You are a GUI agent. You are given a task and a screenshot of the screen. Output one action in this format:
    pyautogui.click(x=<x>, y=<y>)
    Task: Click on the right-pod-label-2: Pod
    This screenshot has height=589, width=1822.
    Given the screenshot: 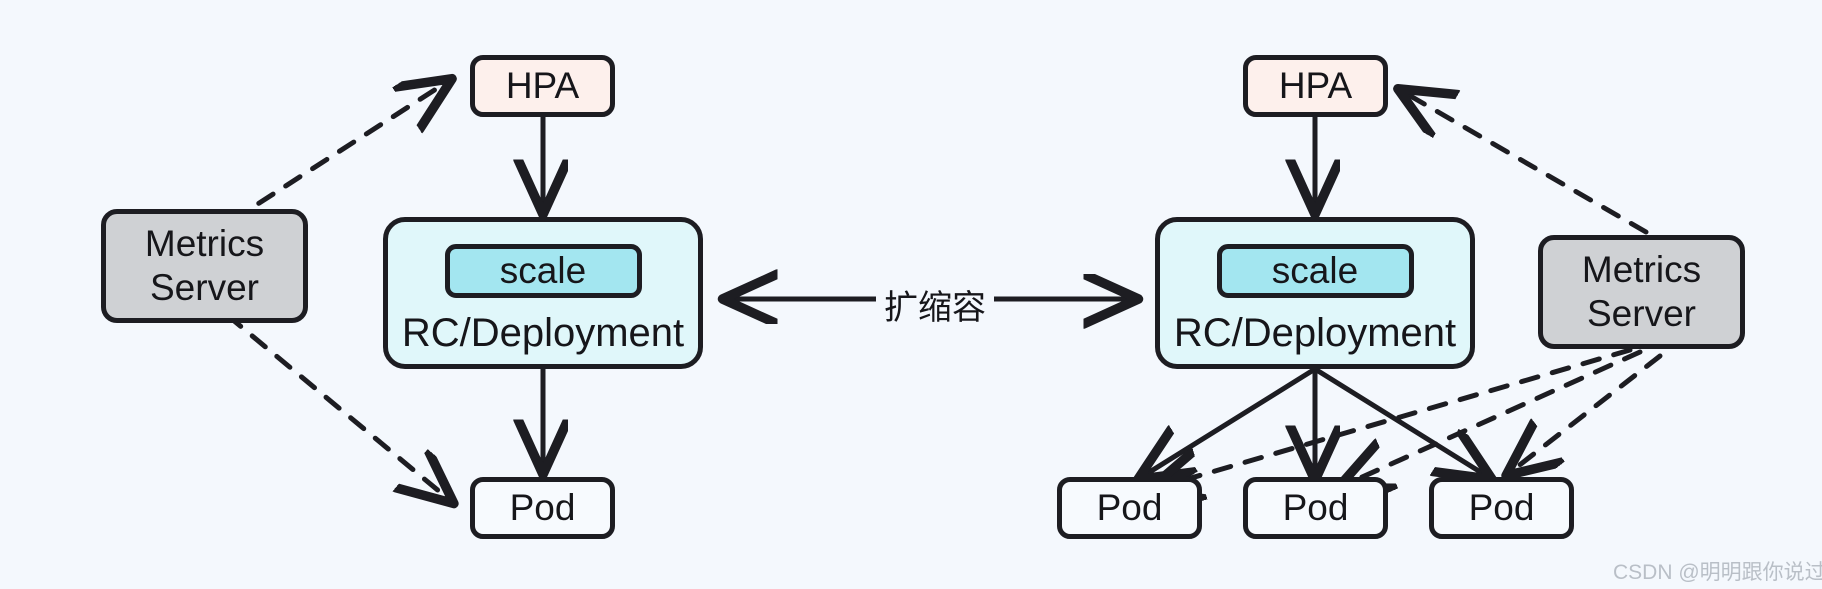 What is the action you would take?
    pyautogui.click(x=1315, y=508)
    